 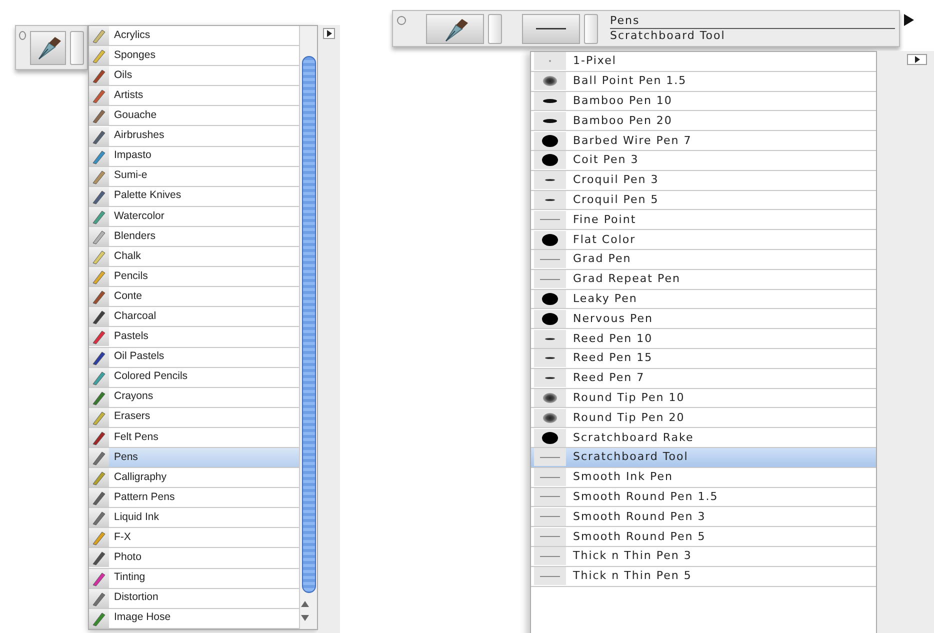 I want to click on category-item: Chalk, so click(x=194, y=257).